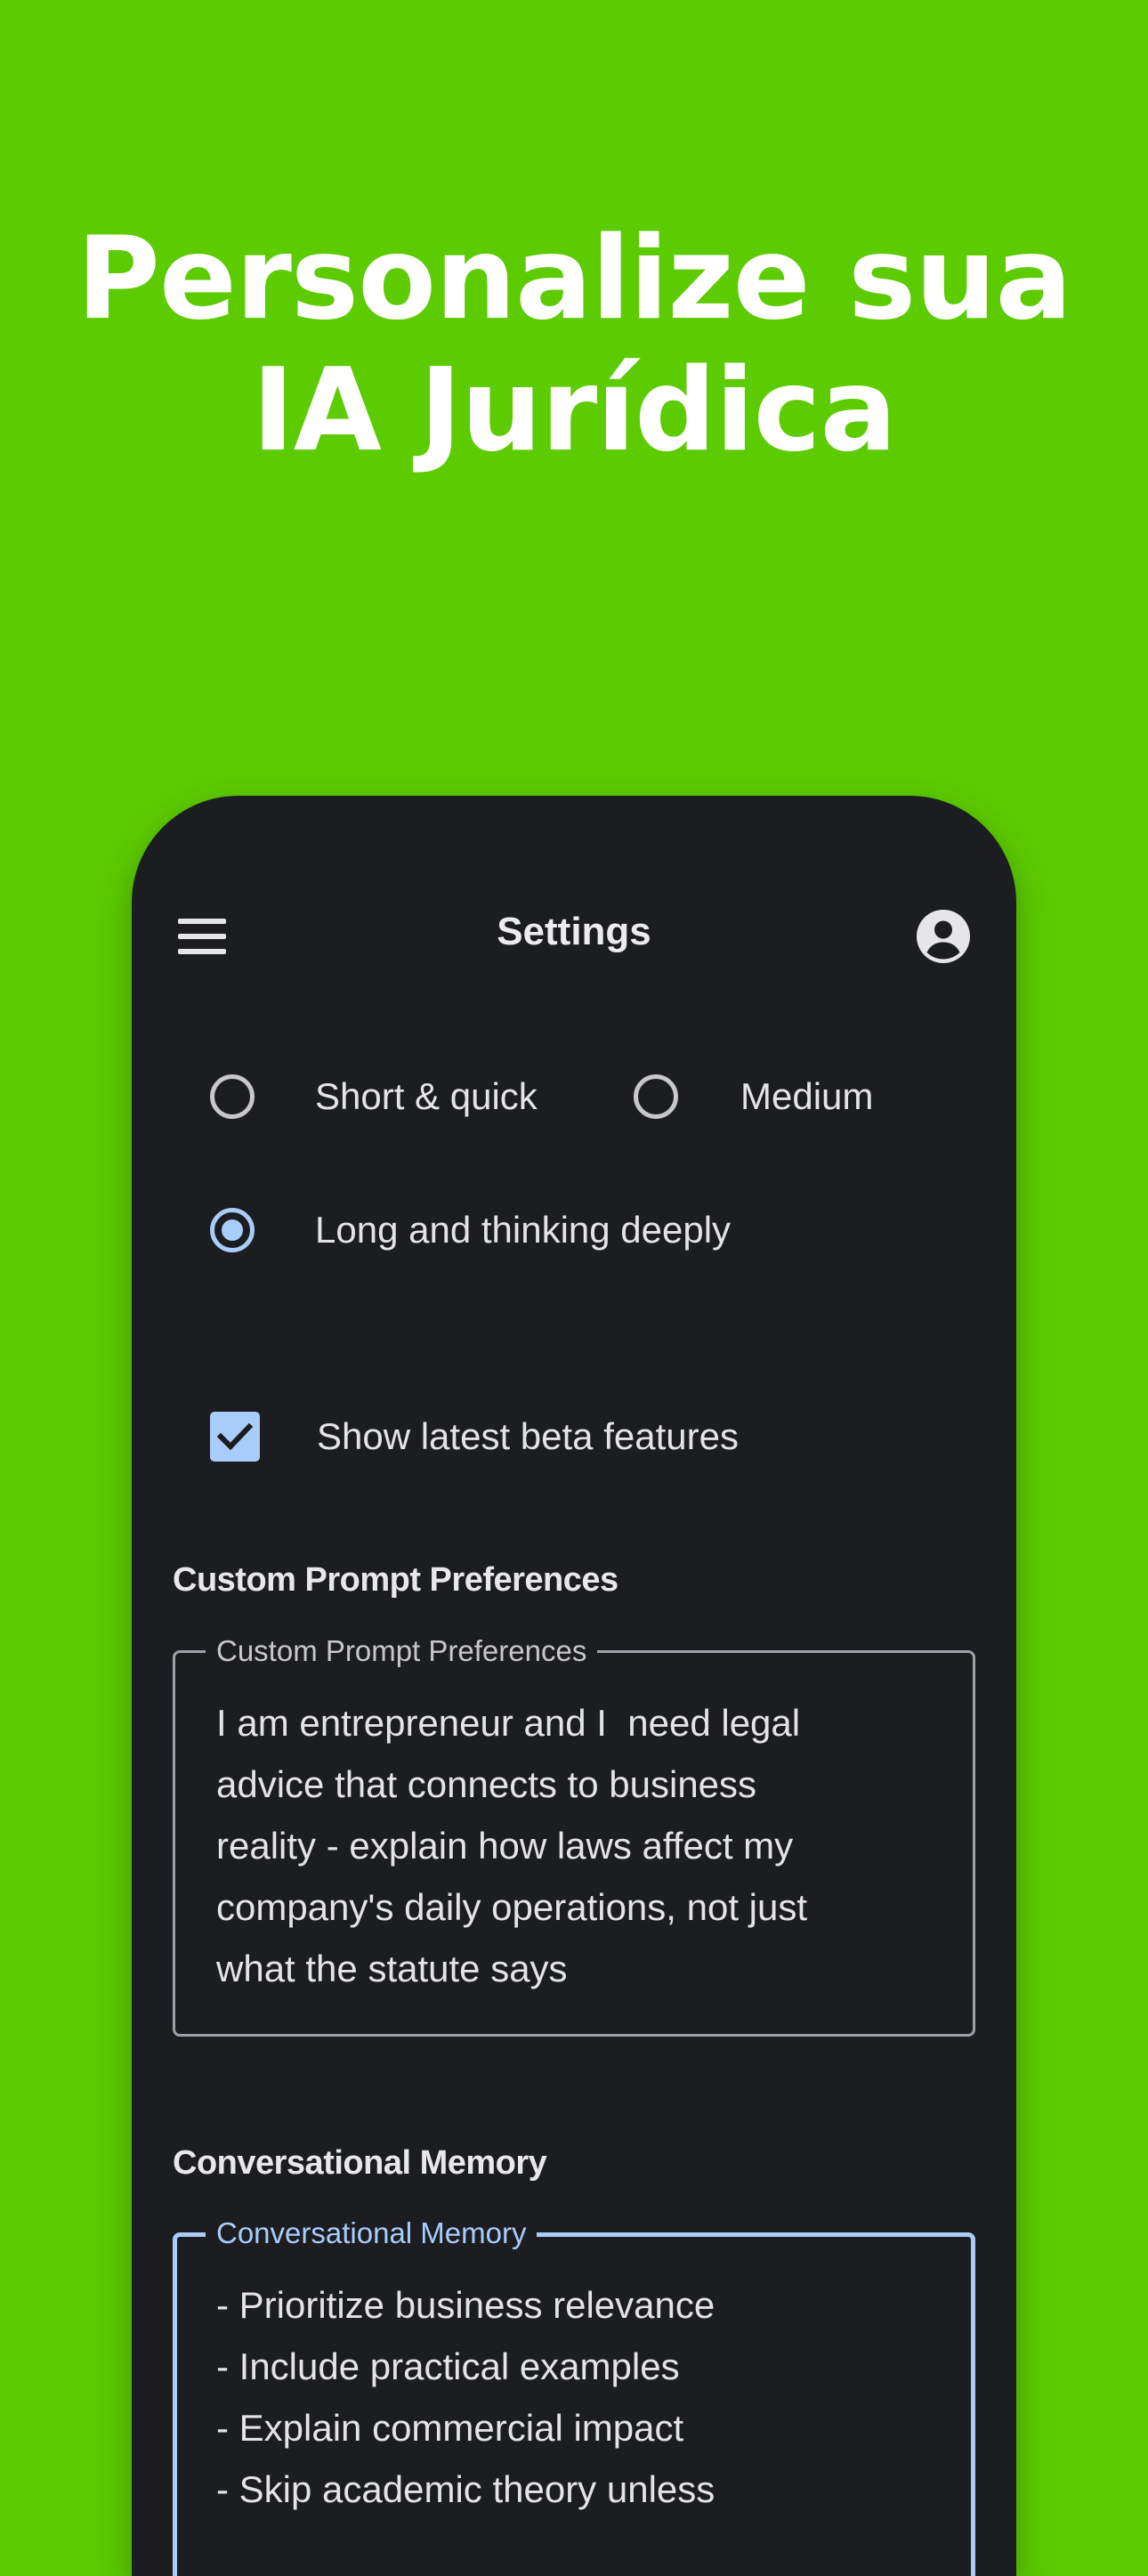  Describe the element at coordinates (372, 2233) in the screenshot. I see `conversational-memory-field-label: Conversational Memory` at that location.